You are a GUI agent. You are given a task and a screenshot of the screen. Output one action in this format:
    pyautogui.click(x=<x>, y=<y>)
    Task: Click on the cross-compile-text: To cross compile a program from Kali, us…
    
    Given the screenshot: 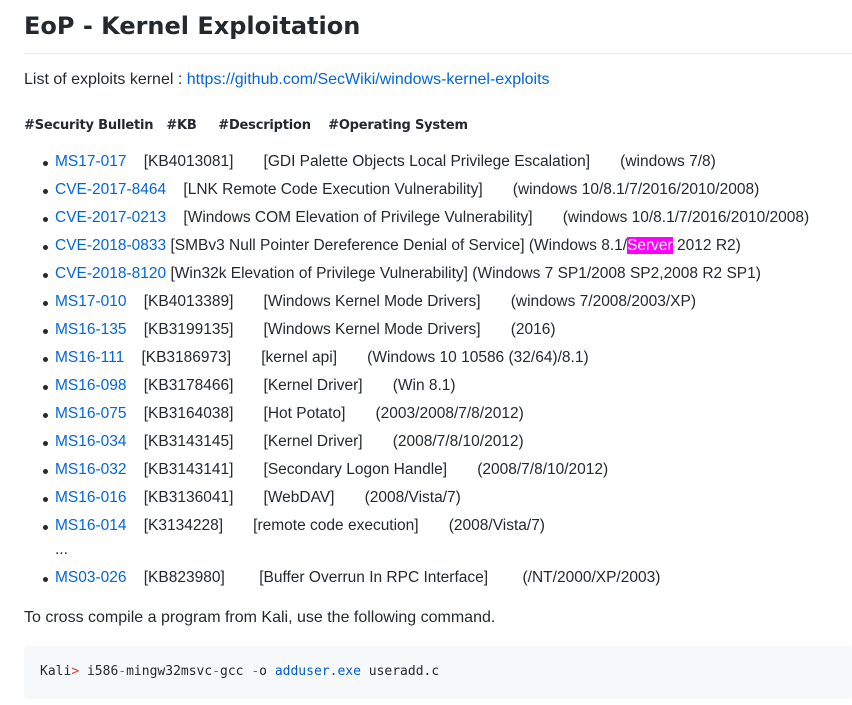 What is the action you would take?
    pyautogui.click(x=260, y=617)
    